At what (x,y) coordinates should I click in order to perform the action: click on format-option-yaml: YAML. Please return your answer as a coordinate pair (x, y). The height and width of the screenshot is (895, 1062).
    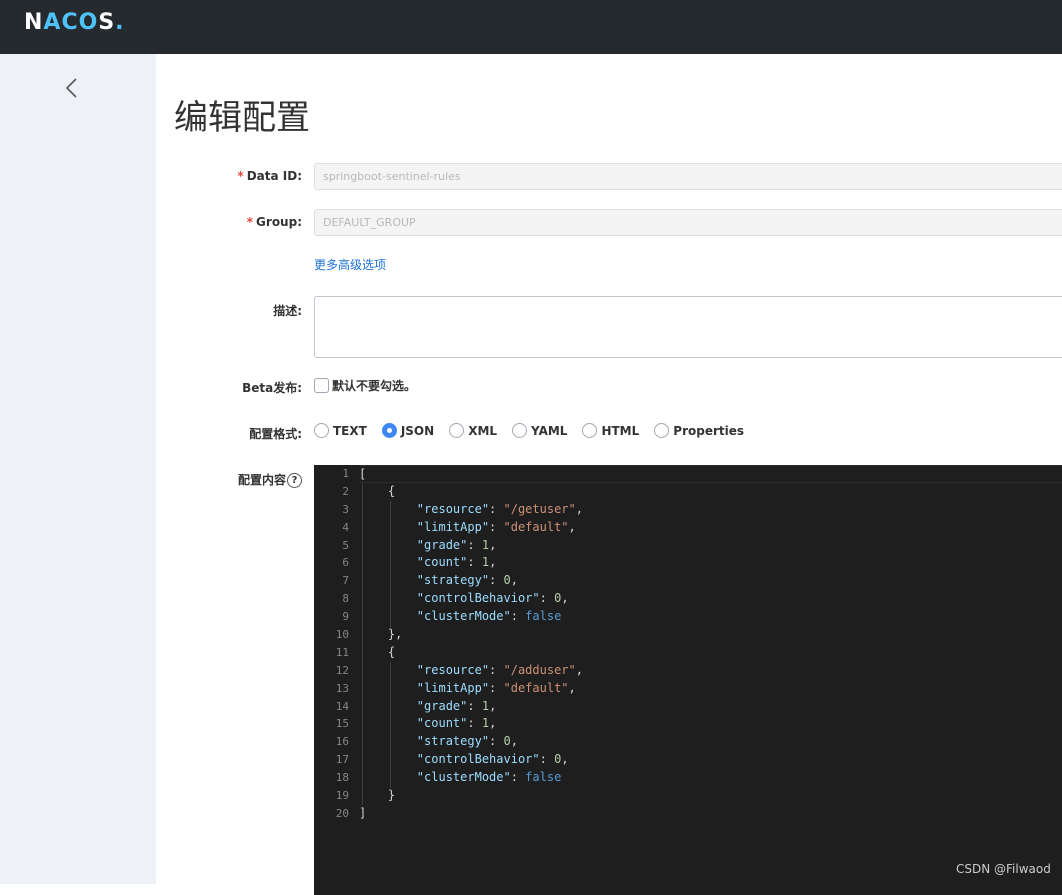
    Looking at the image, I should click on (539, 430).